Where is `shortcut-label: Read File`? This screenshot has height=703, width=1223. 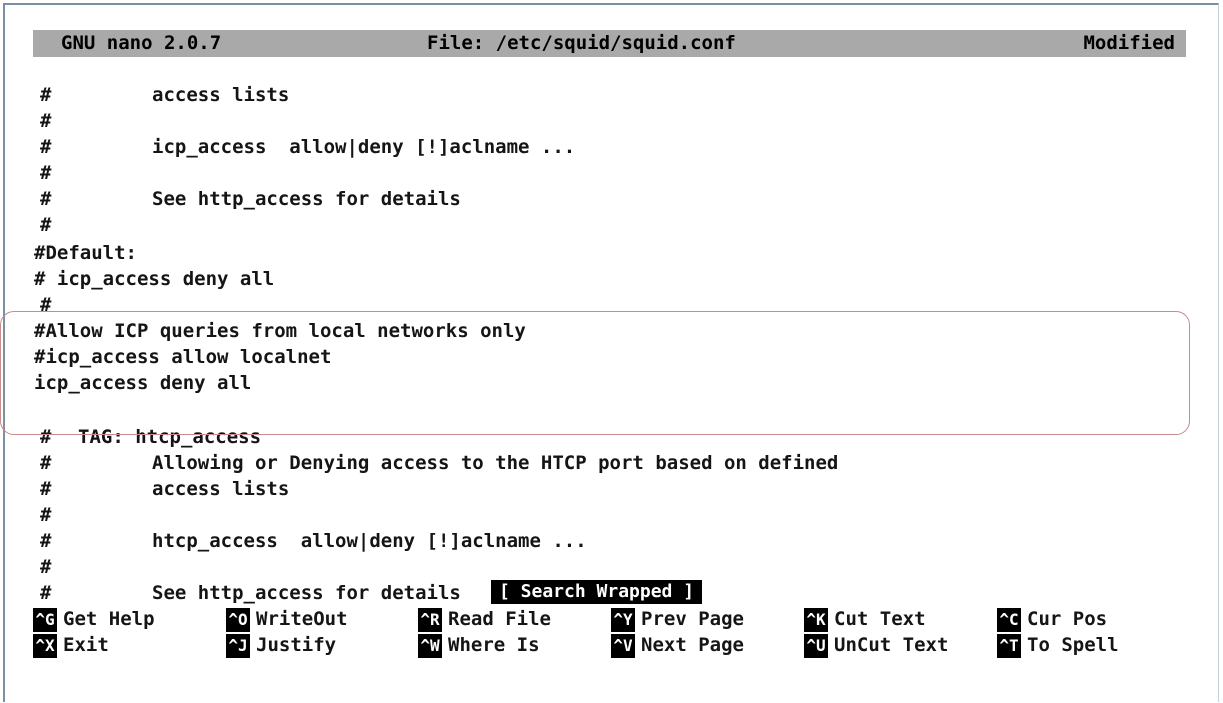
shortcut-label: Read File is located at coordinates (499, 619).